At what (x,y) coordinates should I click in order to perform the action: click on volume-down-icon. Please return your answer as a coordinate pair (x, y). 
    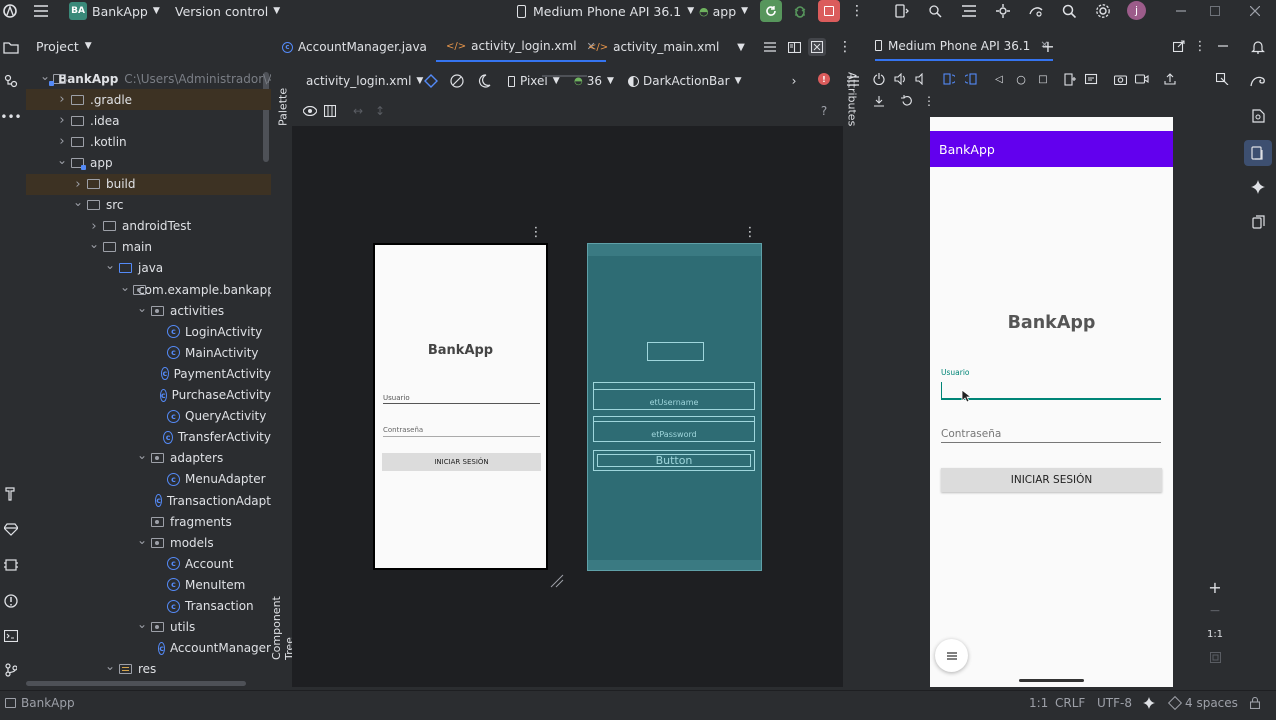
    Looking at the image, I should click on (921, 79).